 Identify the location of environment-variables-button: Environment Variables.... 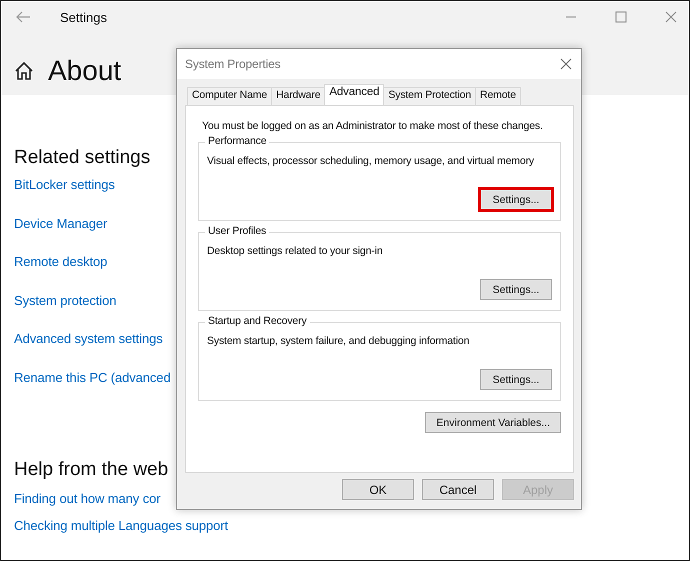
(493, 422).